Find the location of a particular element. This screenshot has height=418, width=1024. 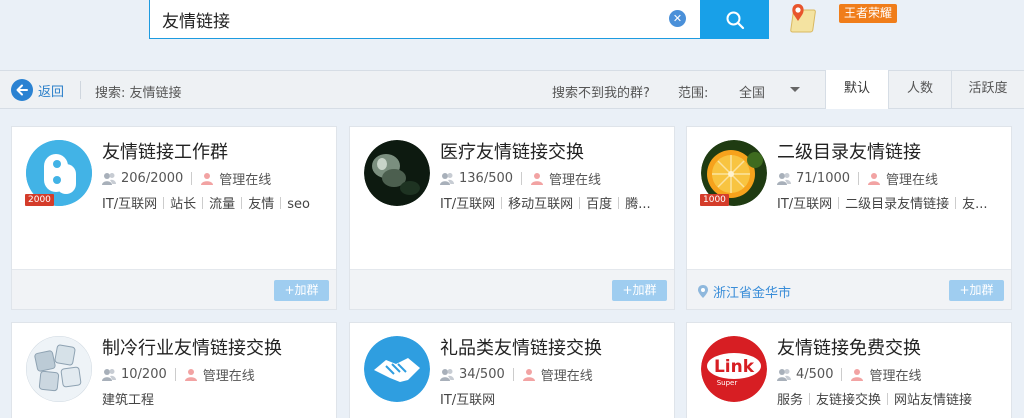

member-count: 136/500 is located at coordinates (486, 178).